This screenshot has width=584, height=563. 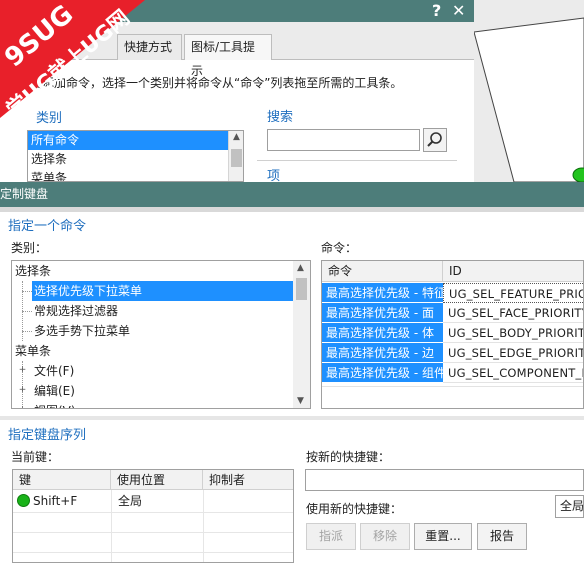 I want to click on search-button, so click(x=435, y=140).